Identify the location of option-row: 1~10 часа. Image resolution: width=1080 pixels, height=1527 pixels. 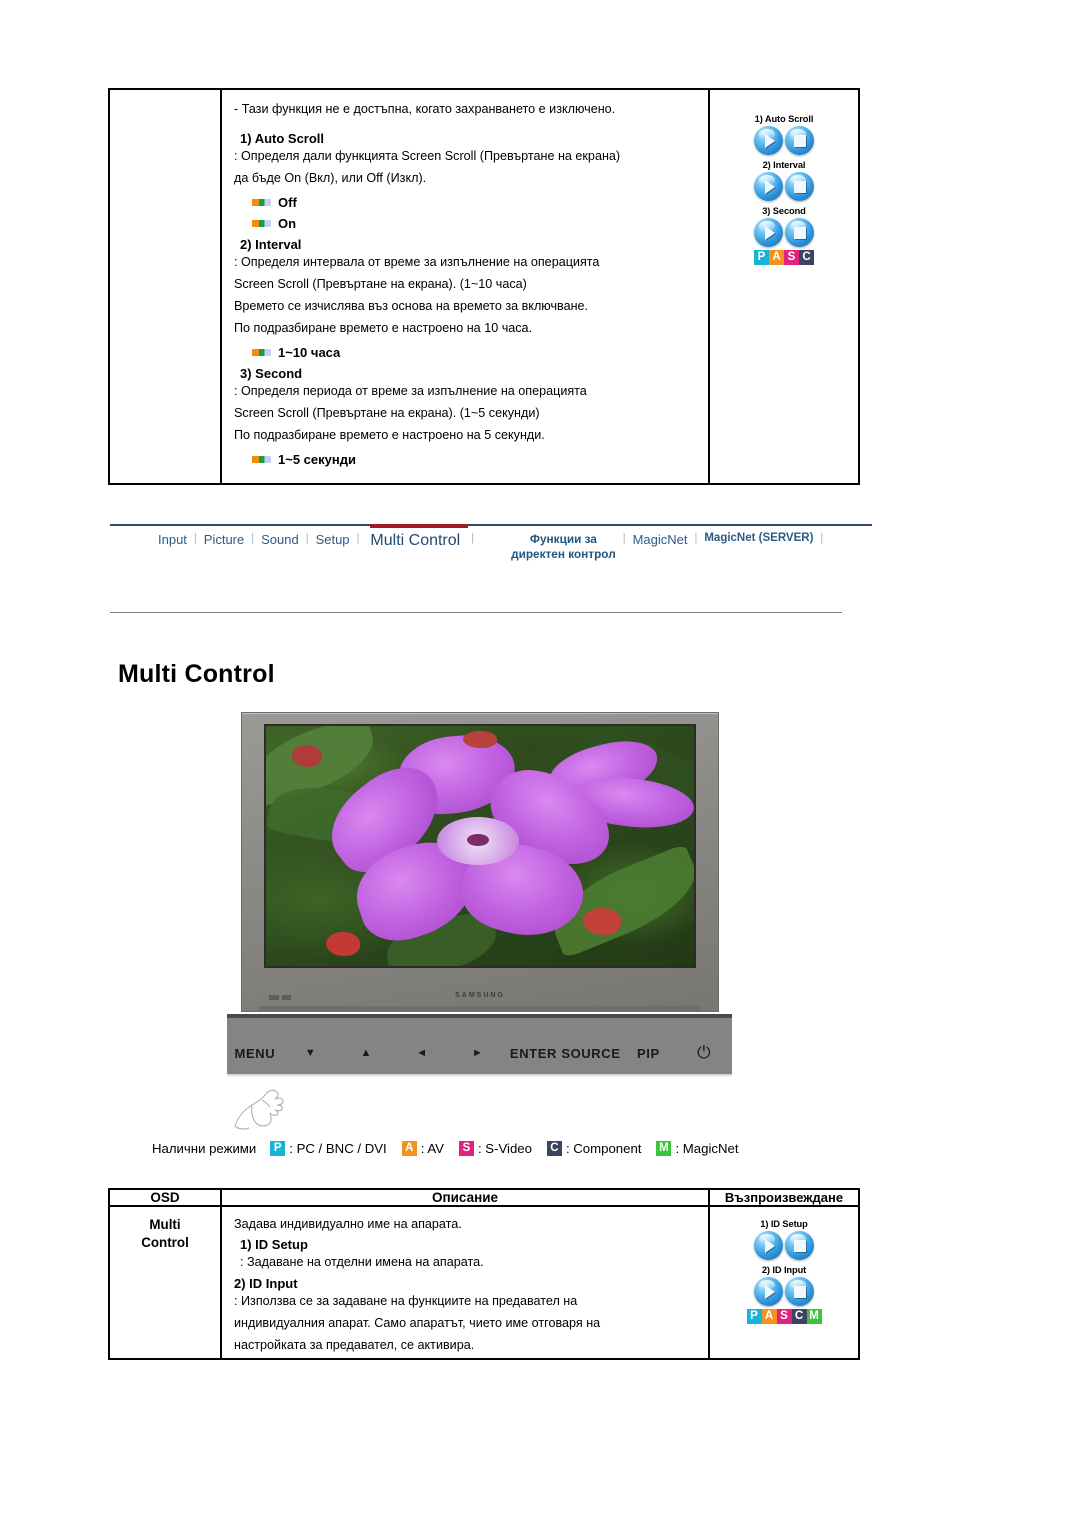
(475, 352).